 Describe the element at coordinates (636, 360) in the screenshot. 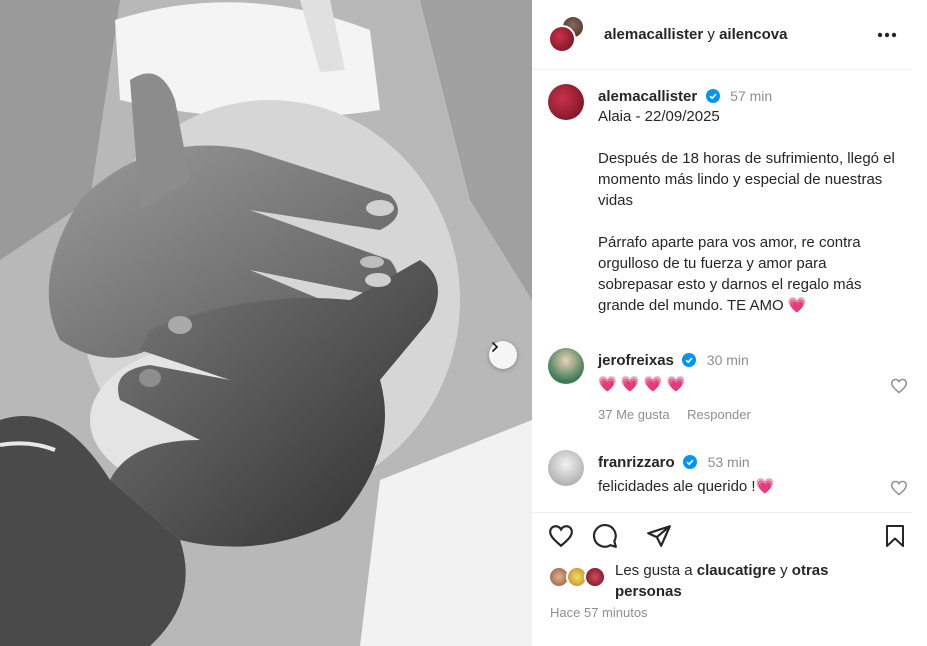

I see `comment-username: jerofreixas` at that location.